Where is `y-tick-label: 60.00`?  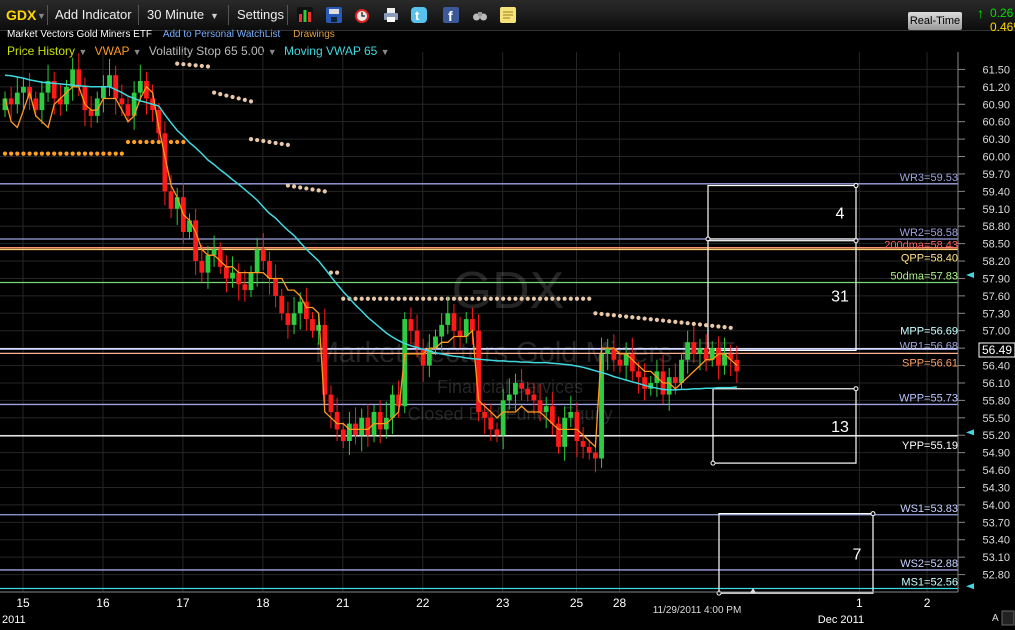 y-tick-label: 60.00 is located at coordinates (996, 158).